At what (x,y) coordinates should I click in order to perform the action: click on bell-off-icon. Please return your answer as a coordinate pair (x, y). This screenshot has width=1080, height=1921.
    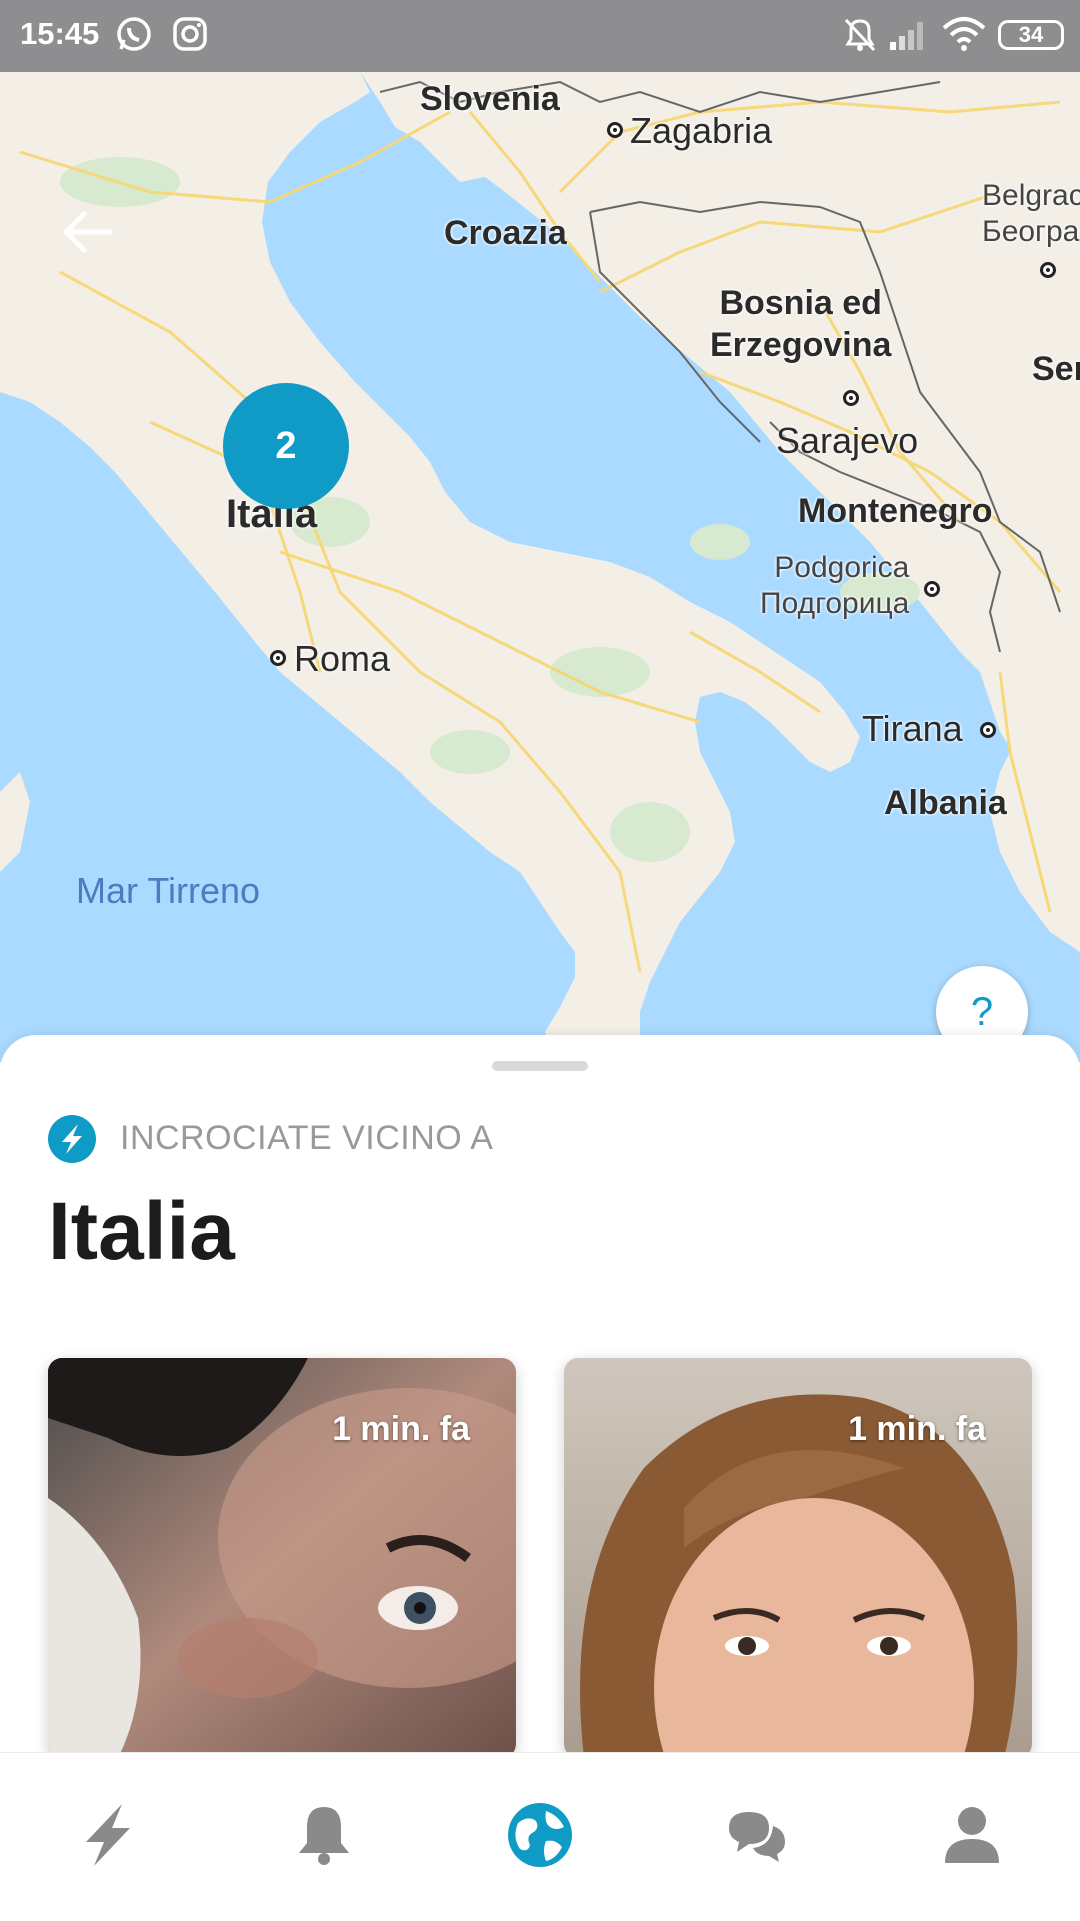
    Looking at the image, I should click on (860, 36).